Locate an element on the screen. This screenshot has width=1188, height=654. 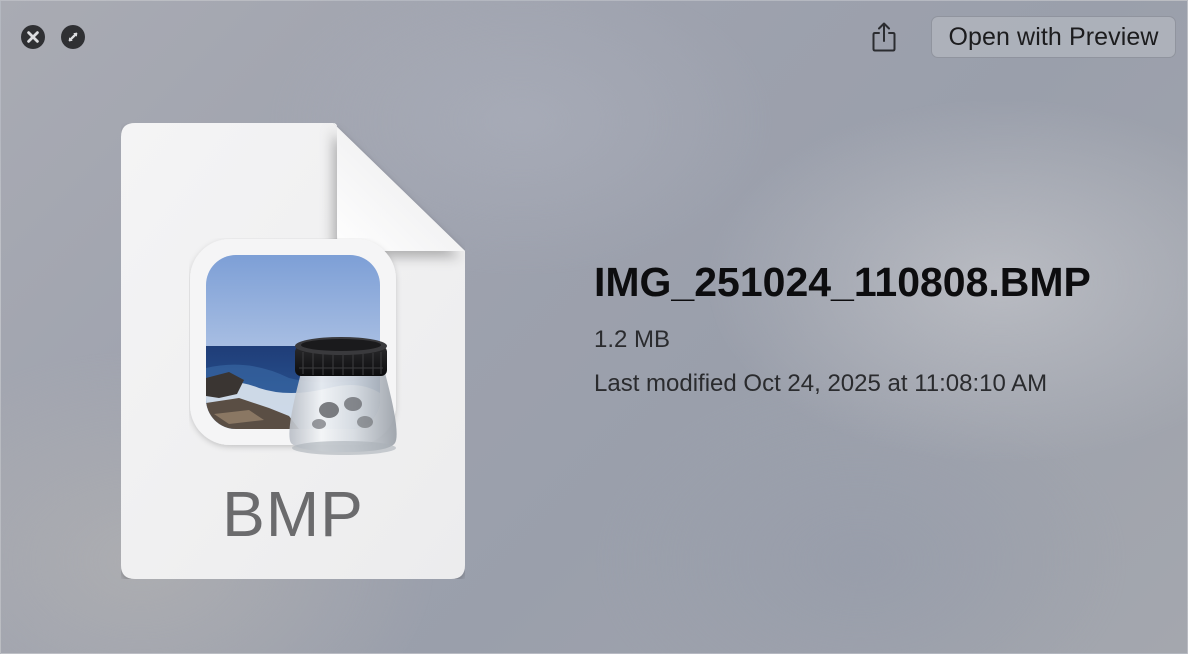
close-button is located at coordinates (33, 37).